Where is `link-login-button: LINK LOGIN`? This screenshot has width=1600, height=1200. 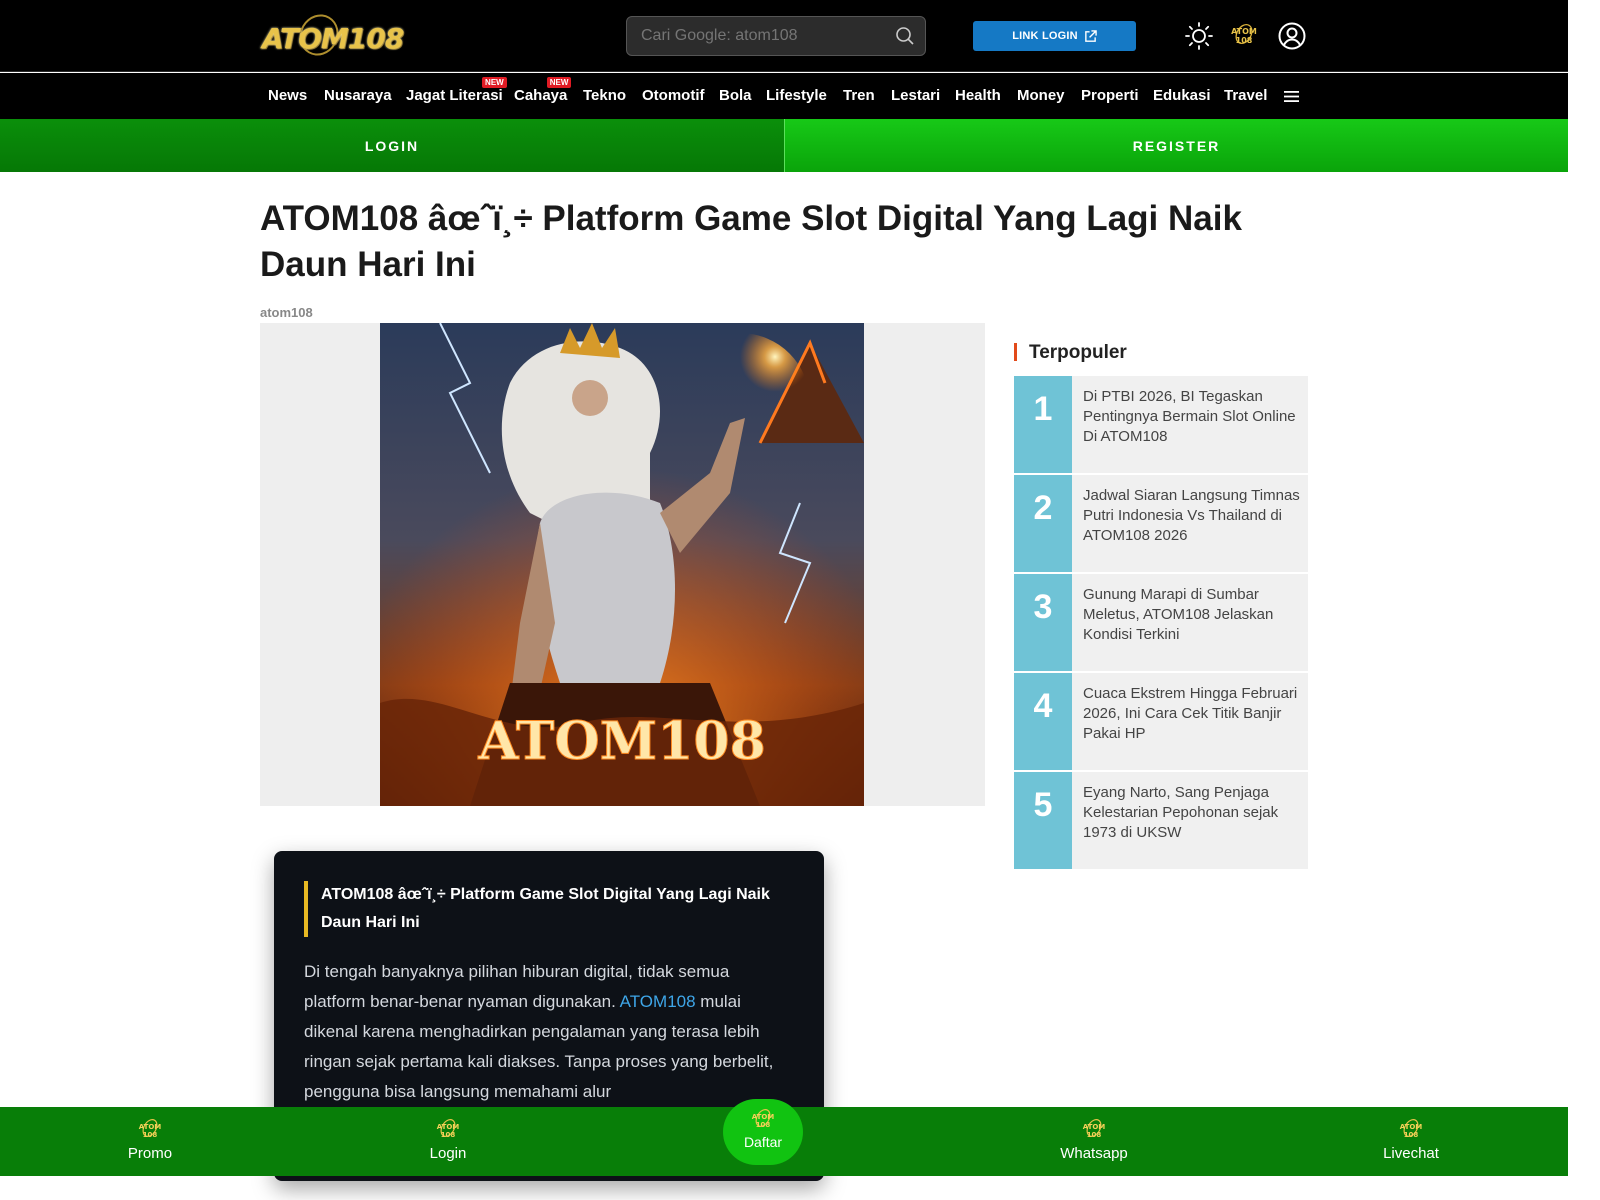
link-login-button: LINK LOGIN is located at coordinates (1054, 36).